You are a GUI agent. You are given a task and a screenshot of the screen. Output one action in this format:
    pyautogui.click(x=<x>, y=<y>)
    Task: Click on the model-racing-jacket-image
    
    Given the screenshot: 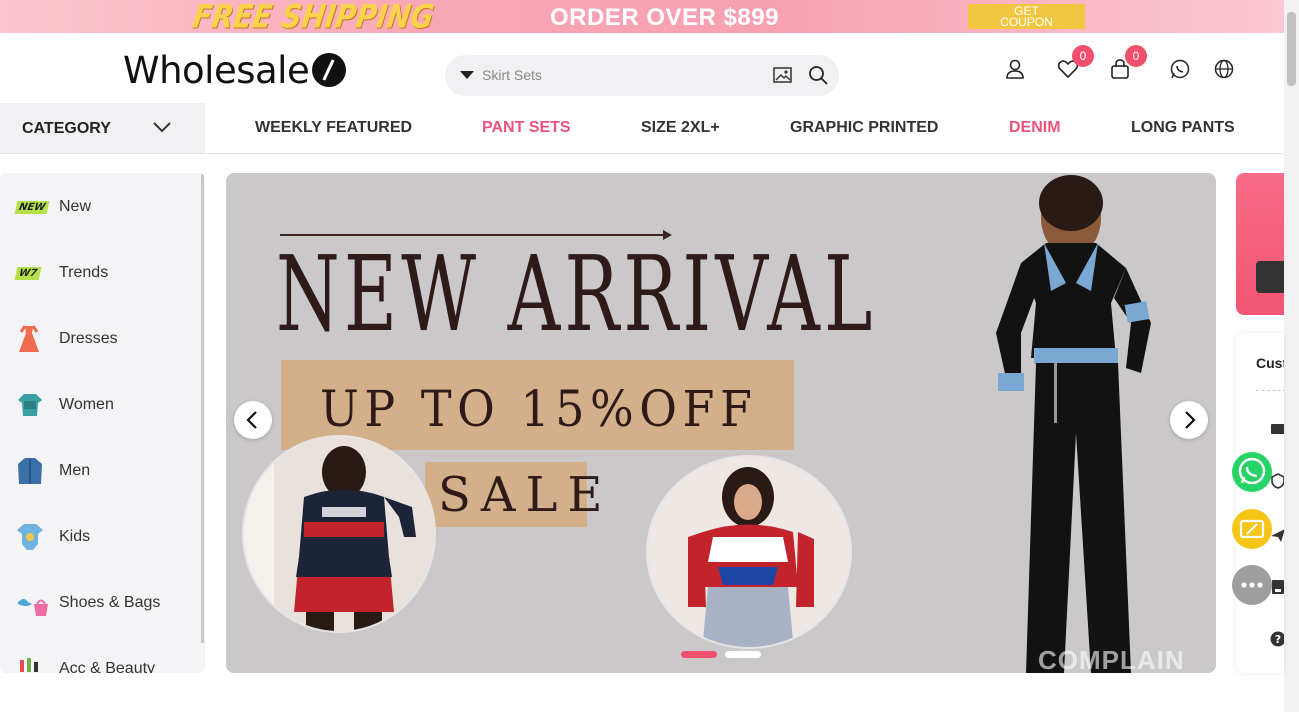 What is the action you would take?
    pyautogui.click(x=749, y=552)
    